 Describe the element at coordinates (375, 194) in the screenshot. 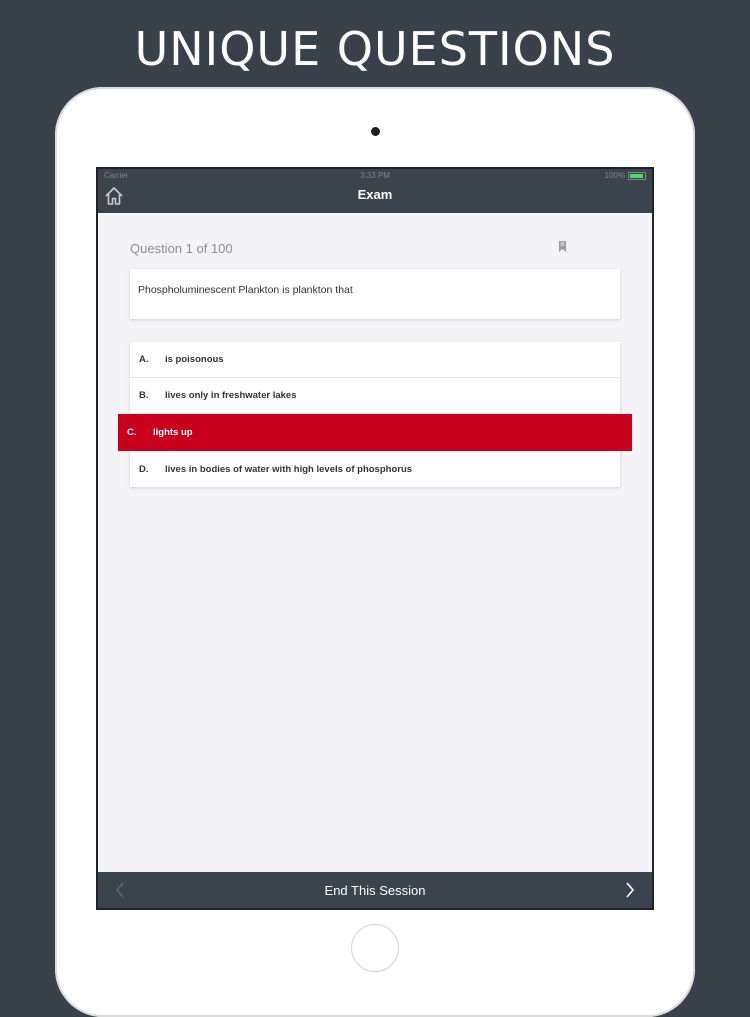

I see `page-title: Exam` at that location.